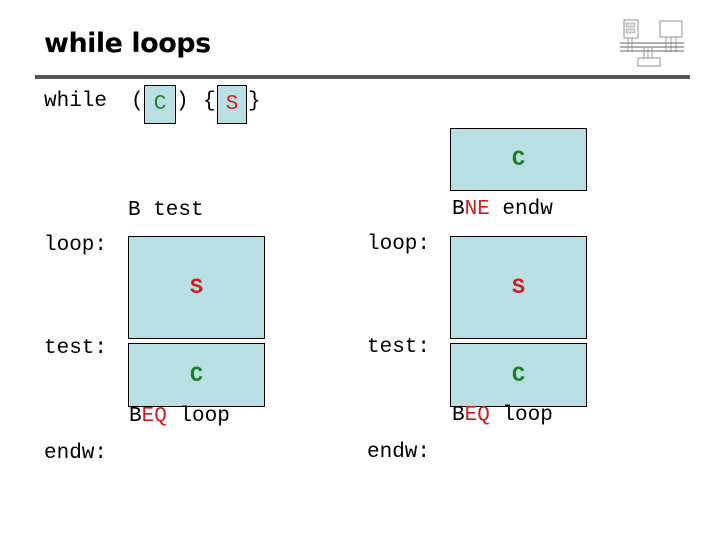 Image resolution: width=720 pixels, height=540 pixels. What do you see at coordinates (76, 101) in the screenshot?
I see `syntax-keyword: while` at bounding box center [76, 101].